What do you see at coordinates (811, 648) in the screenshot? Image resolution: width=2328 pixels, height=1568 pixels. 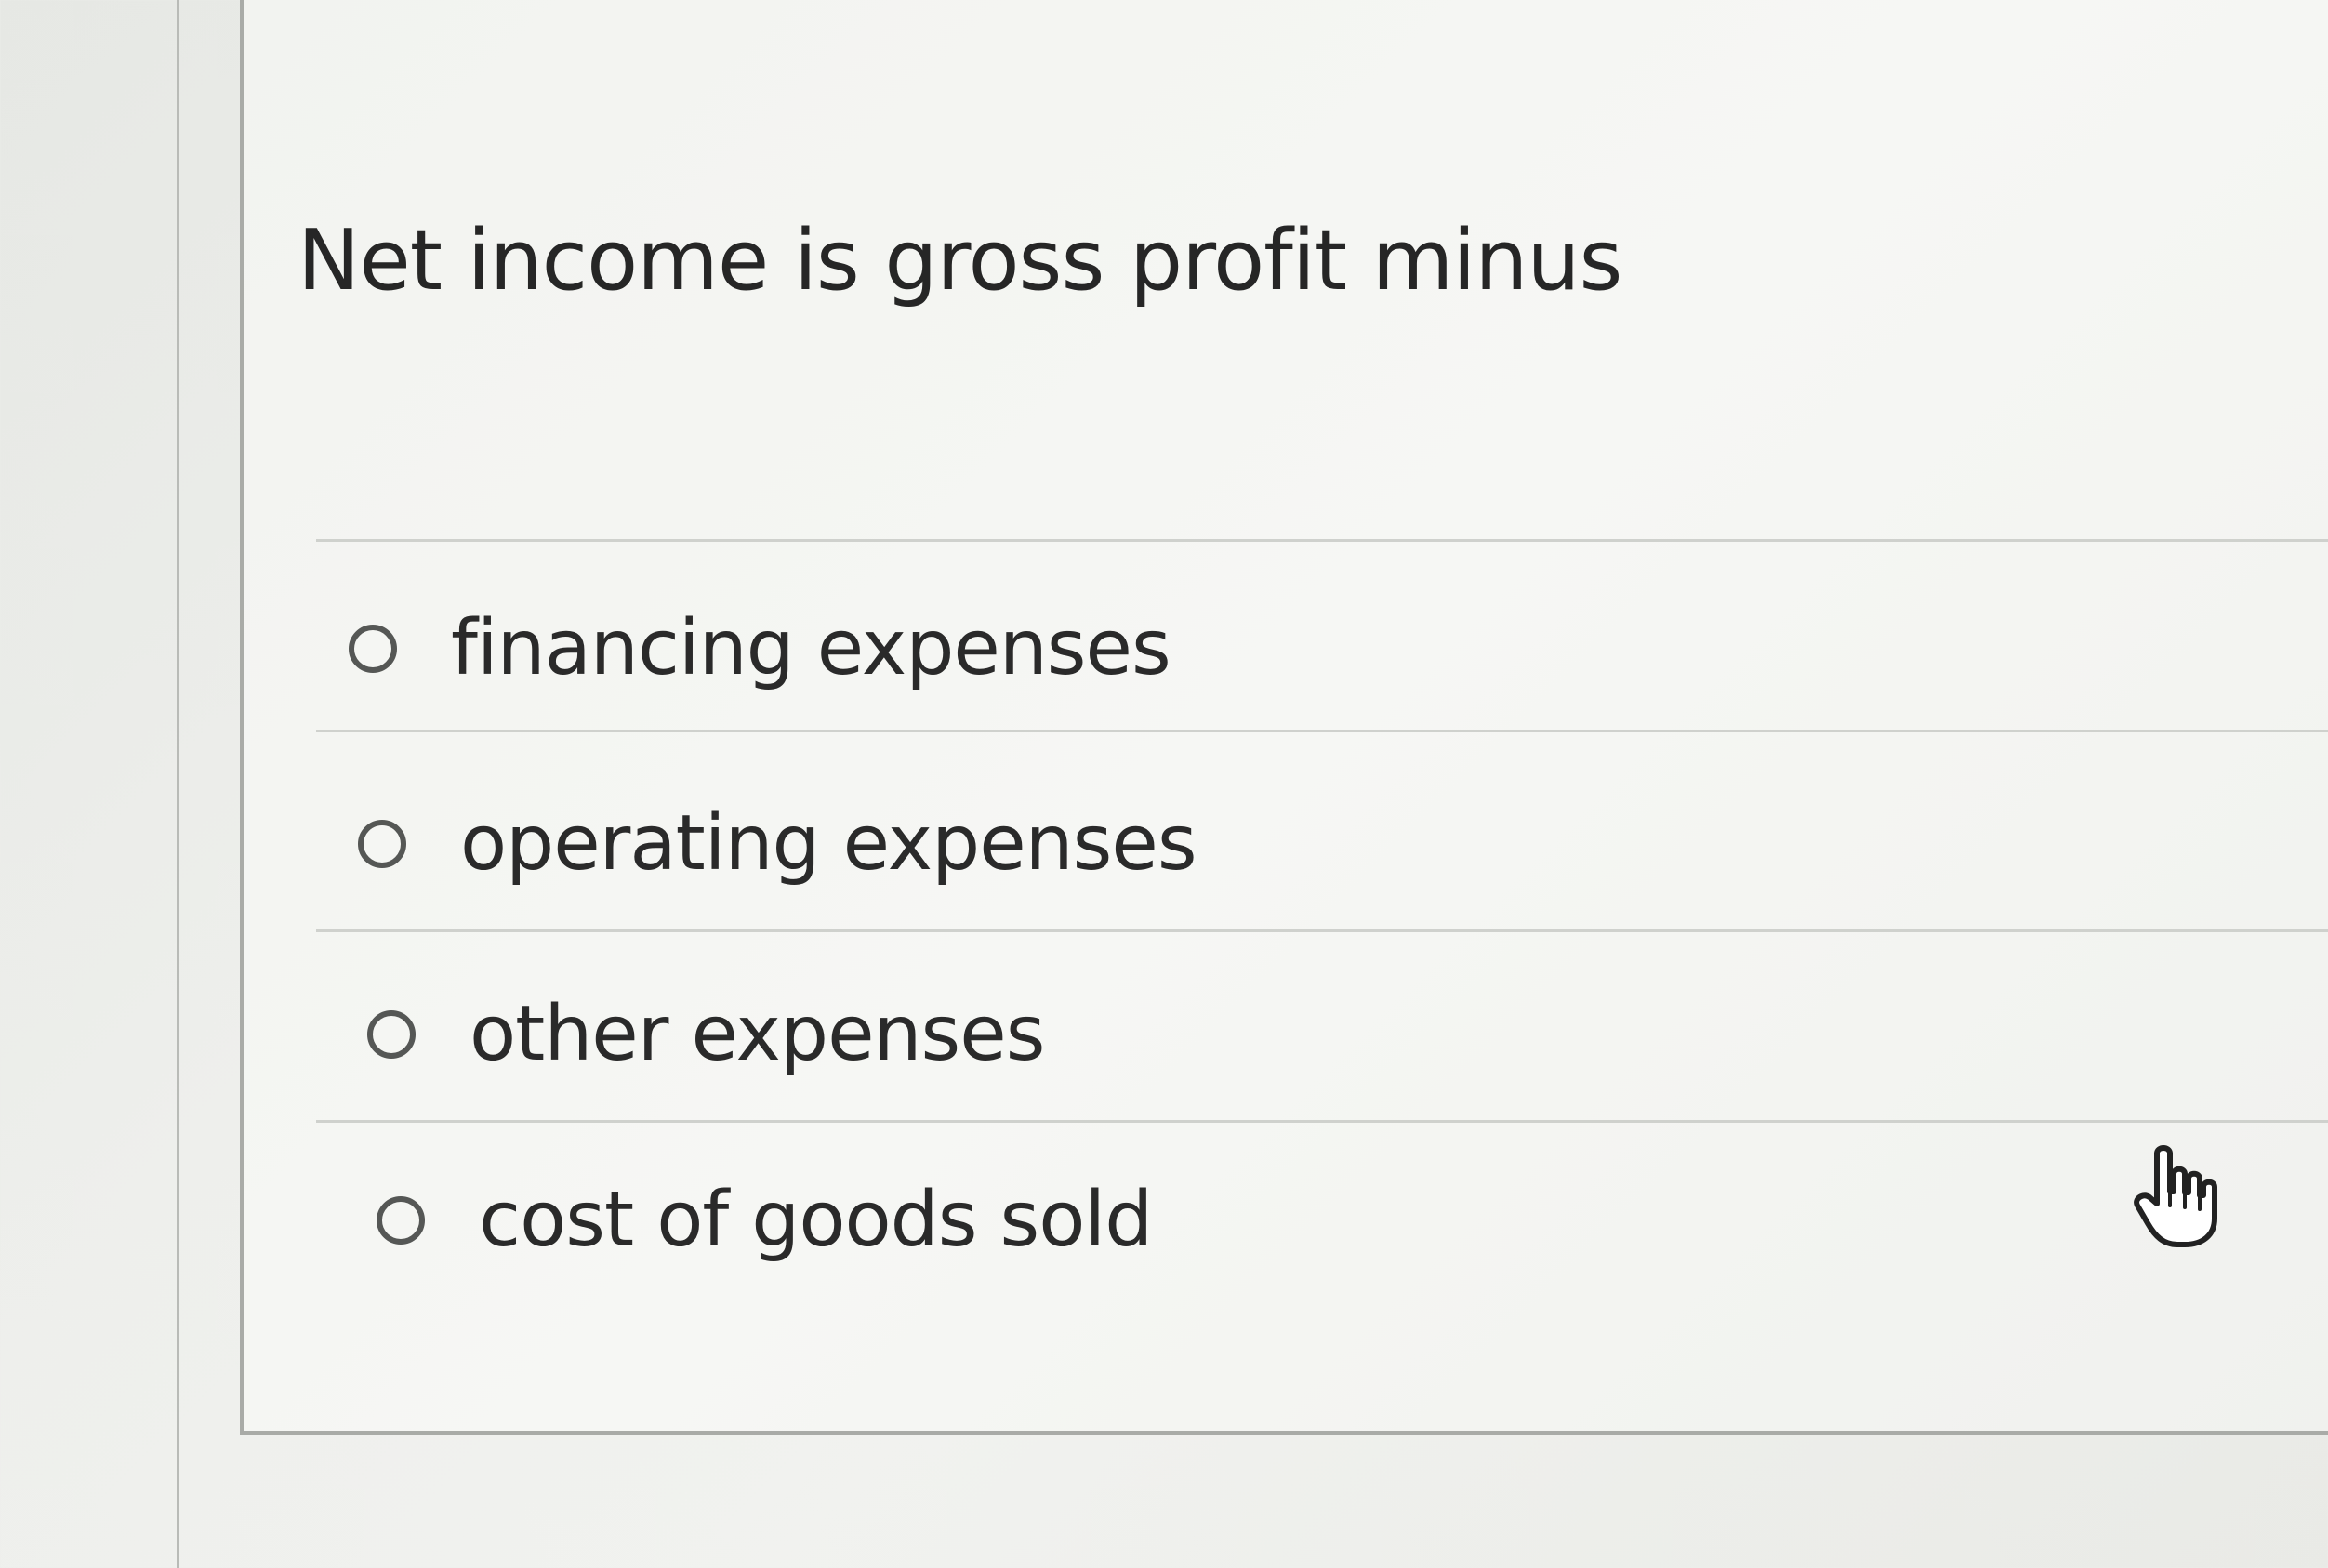 I see `answer-label: financing expenses` at bounding box center [811, 648].